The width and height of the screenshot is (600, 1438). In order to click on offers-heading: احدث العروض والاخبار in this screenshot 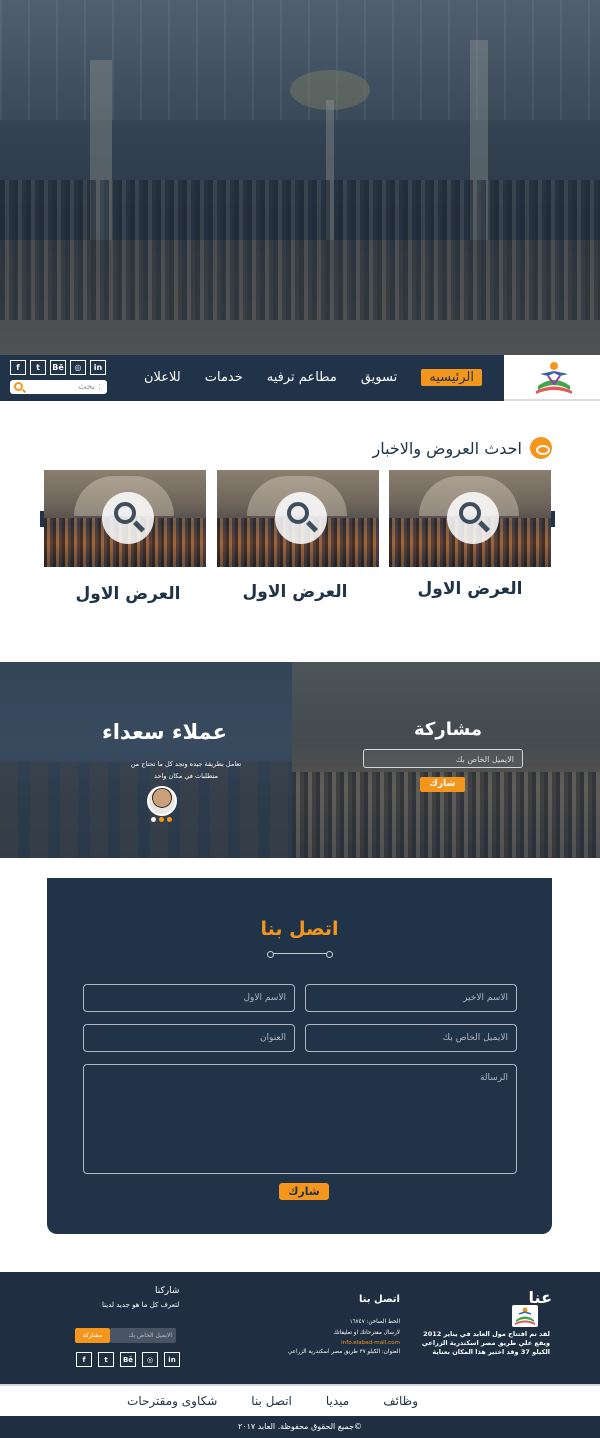, I will do `click(462, 448)`.